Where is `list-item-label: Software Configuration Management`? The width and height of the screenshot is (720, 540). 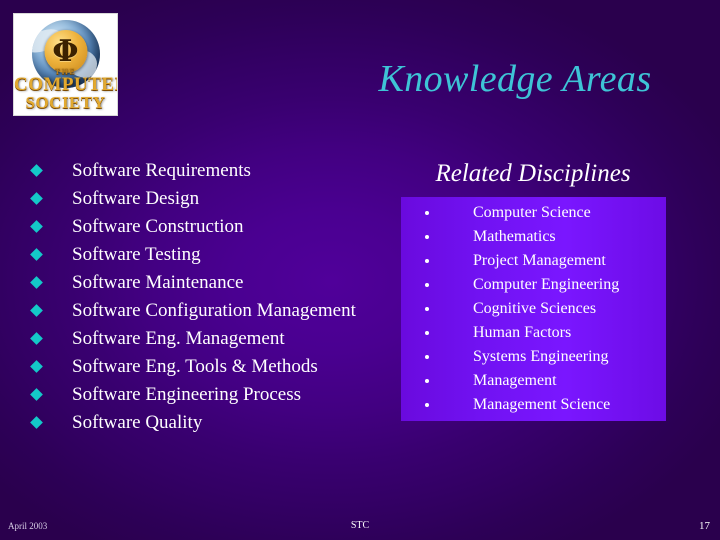 list-item-label: Software Configuration Management is located at coordinates (214, 310).